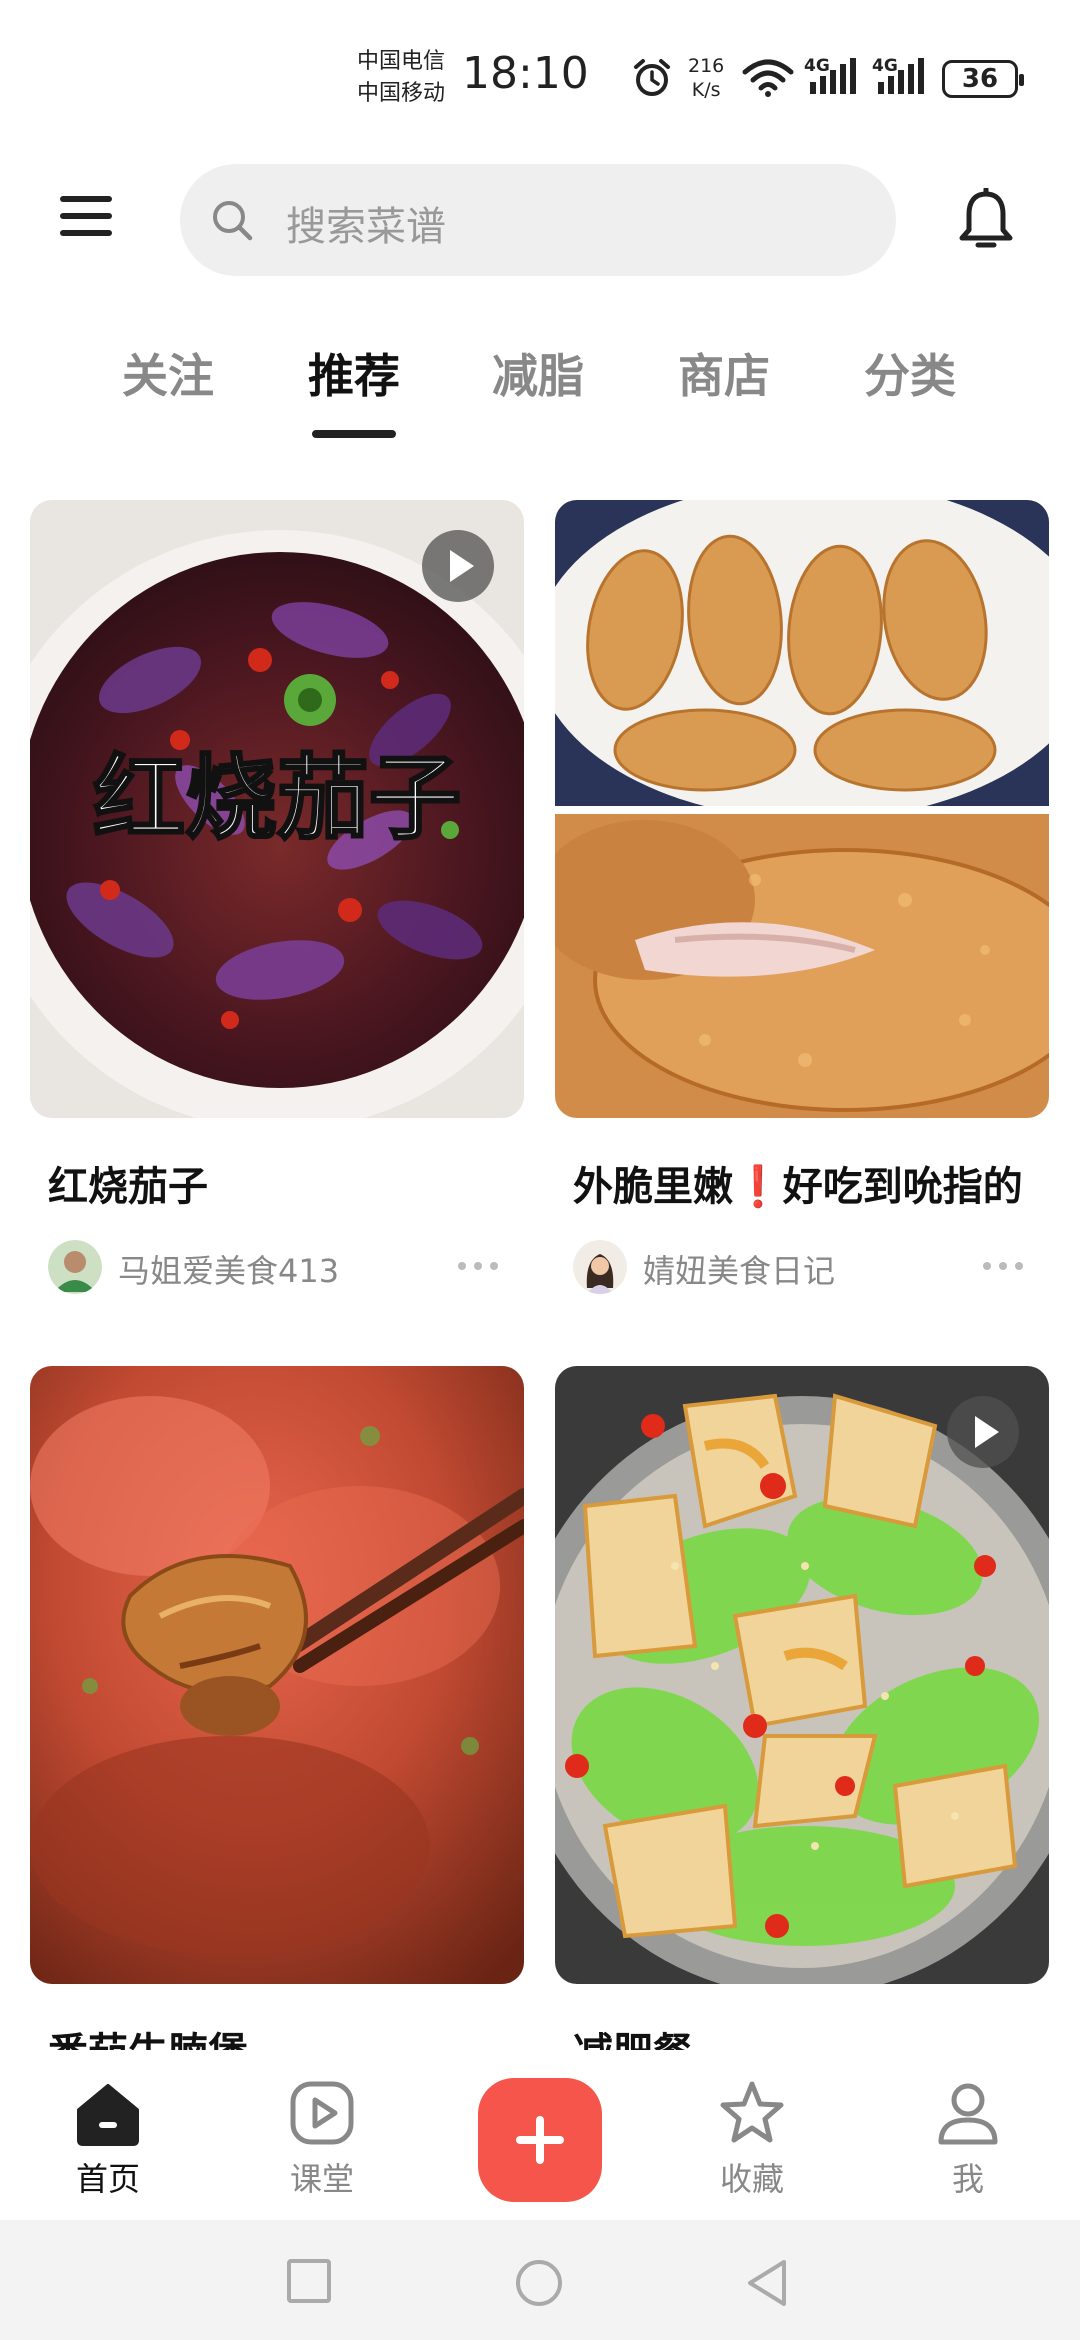 This screenshot has width=1080, height=2340. Describe the element at coordinates (706, 90) in the screenshot. I see `speed-unit: K/s` at that location.